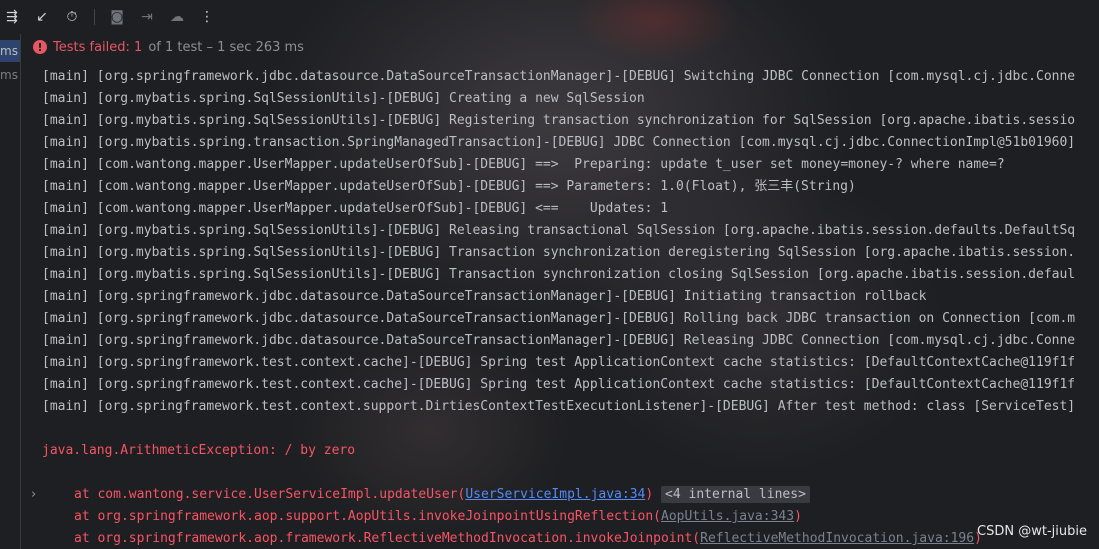 The image size is (1099, 549). Describe the element at coordinates (10, 291) in the screenshot. I see `test-tree-panel: ms ms` at that location.